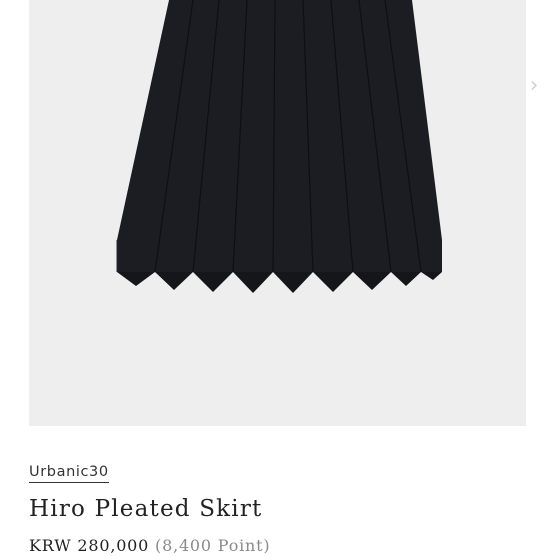 This screenshot has width=555, height=557. Describe the element at coordinates (69, 473) in the screenshot. I see `brand-link: Urbanic30` at that location.